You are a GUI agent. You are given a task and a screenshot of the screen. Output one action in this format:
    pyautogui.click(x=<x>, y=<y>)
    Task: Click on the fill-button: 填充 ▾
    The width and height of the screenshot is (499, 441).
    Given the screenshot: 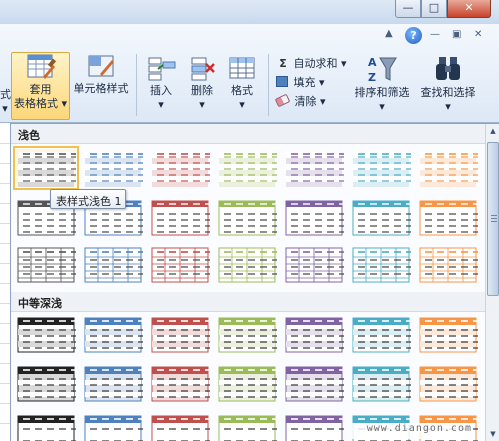 What is the action you would take?
    pyautogui.click(x=300, y=82)
    